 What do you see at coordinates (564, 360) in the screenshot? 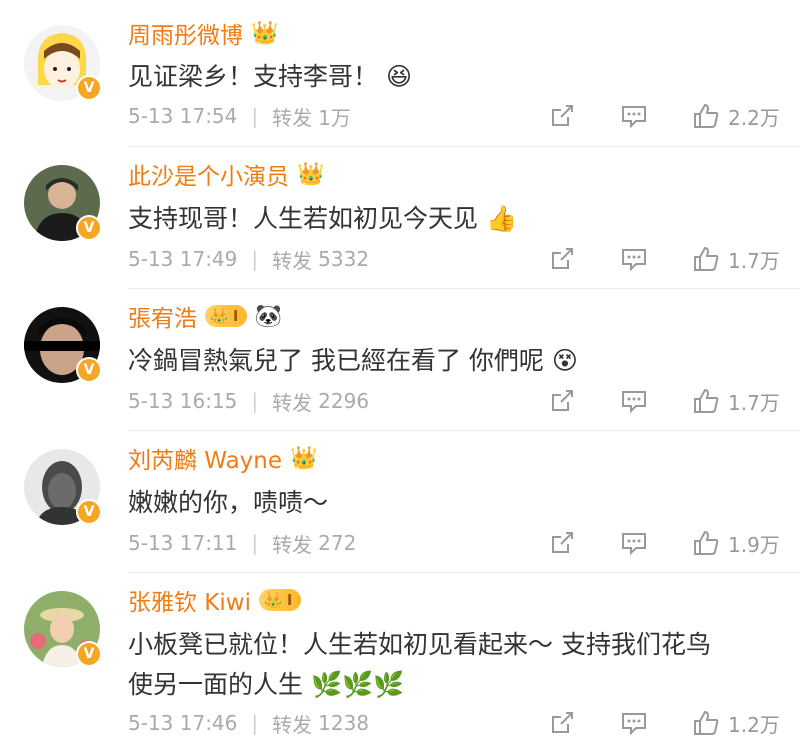
I see `dizzy-emoji-icon: 😵` at bounding box center [564, 360].